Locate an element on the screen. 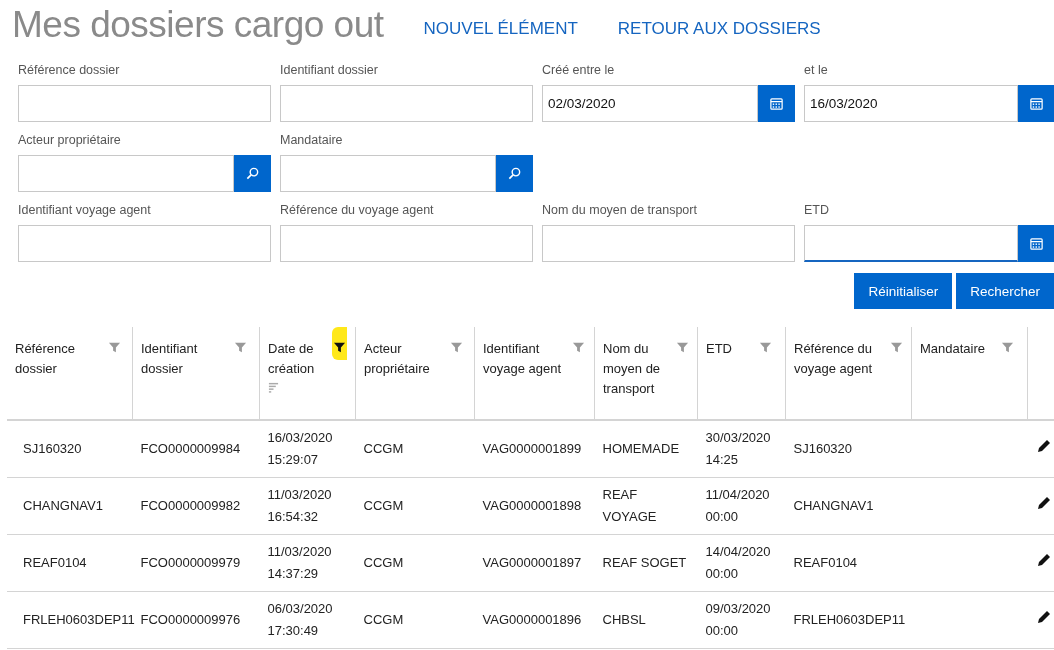  field-label: ETD is located at coordinates (817, 211).